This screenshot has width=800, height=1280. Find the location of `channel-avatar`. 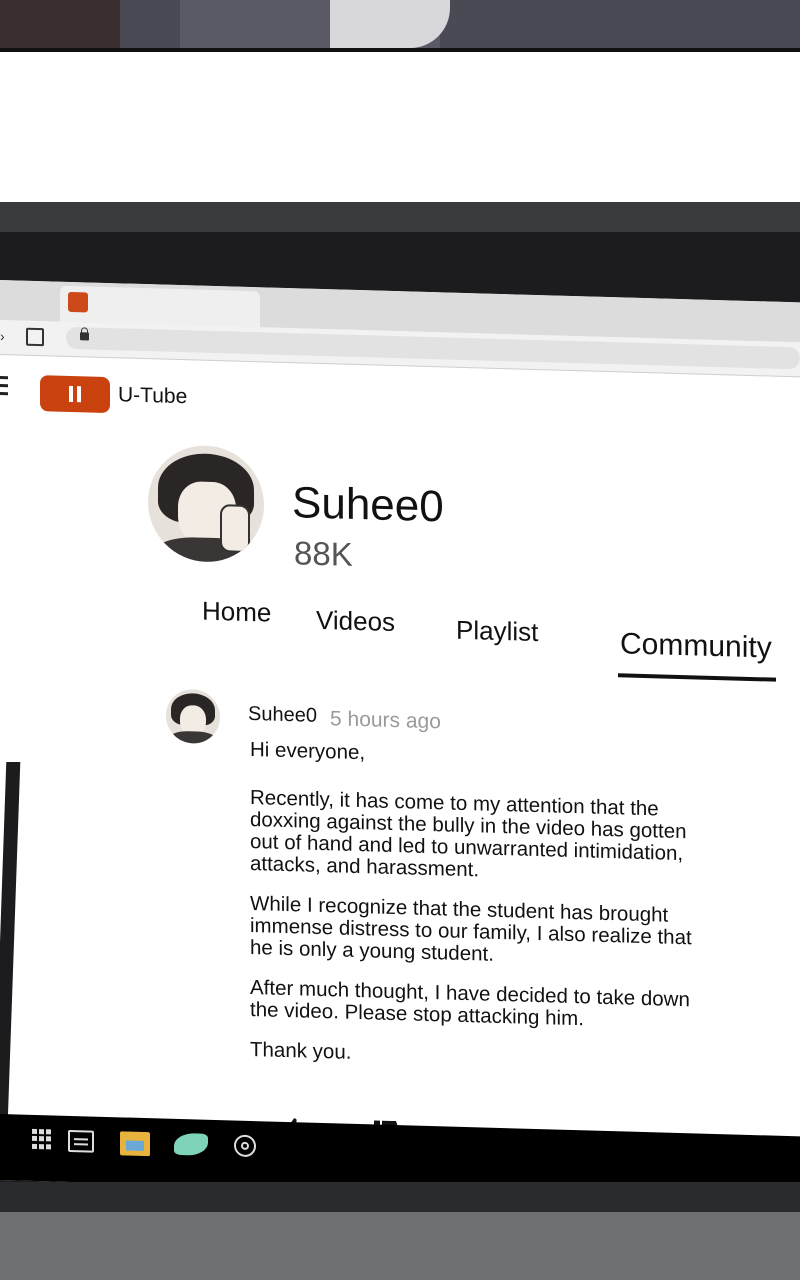

channel-avatar is located at coordinates (206, 504).